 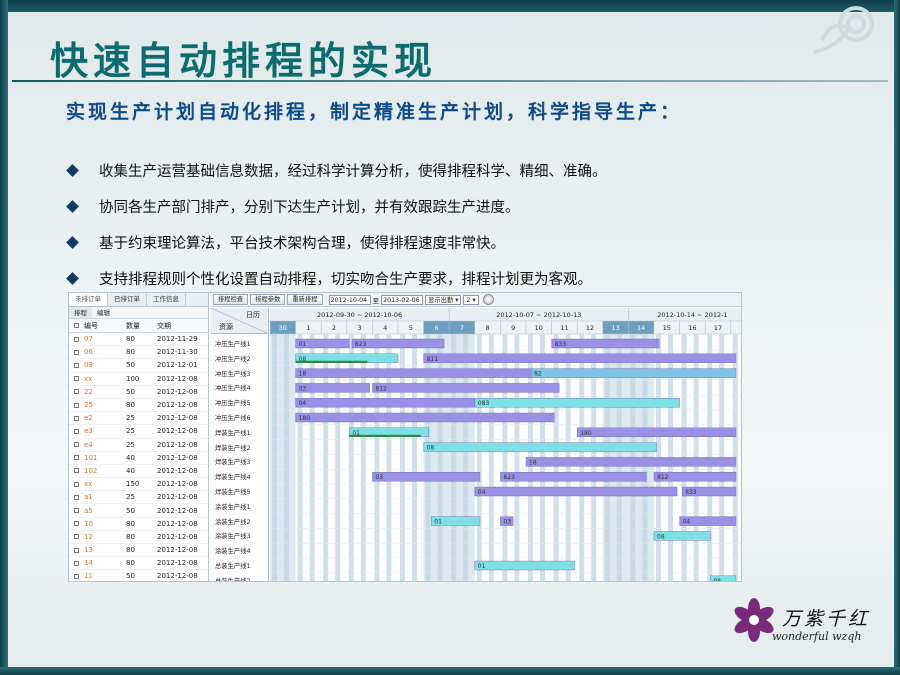 What do you see at coordinates (564, 328) in the screenshot?
I see `day-label: 11` at bounding box center [564, 328].